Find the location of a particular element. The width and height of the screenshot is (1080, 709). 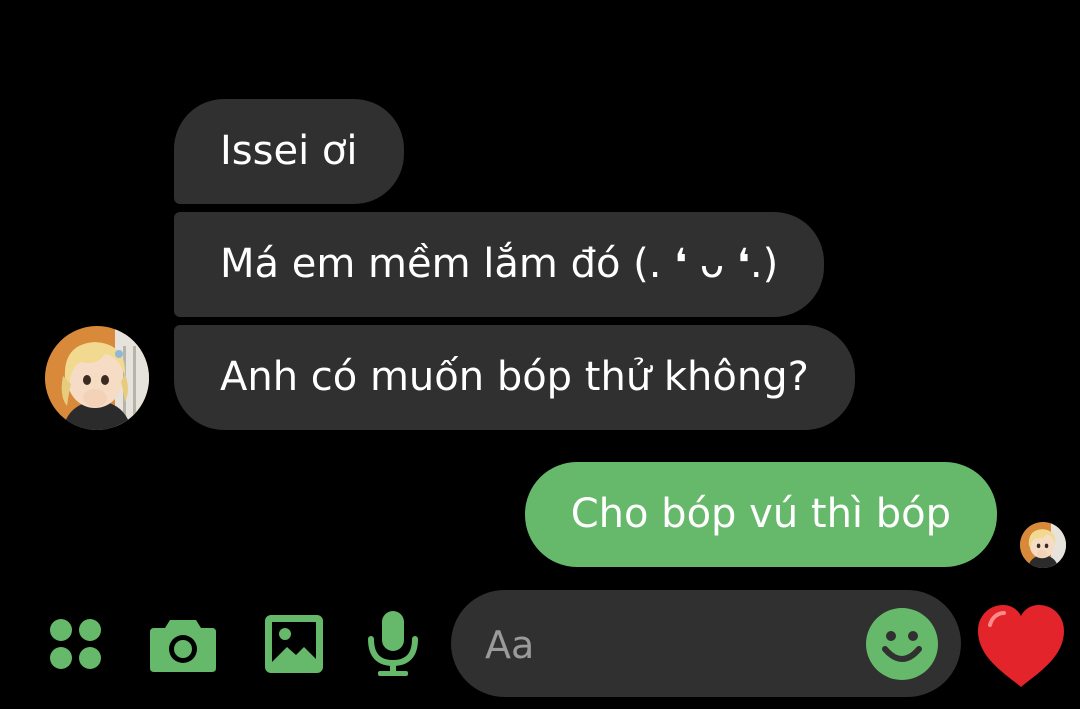

smiley-icon is located at coordinates (902, 644).